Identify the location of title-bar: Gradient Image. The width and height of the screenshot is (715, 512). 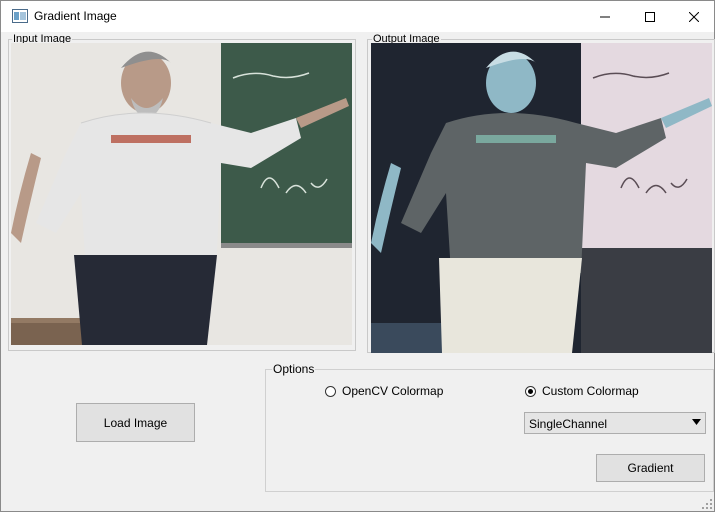
(357, 16).